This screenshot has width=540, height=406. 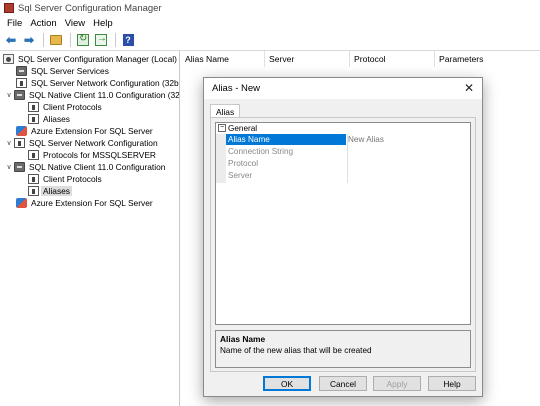 What do you see at coordinates (270, 23) in the screenshot?
I see `menu-bar: File Action View Help` at bounding box center [270, 23].